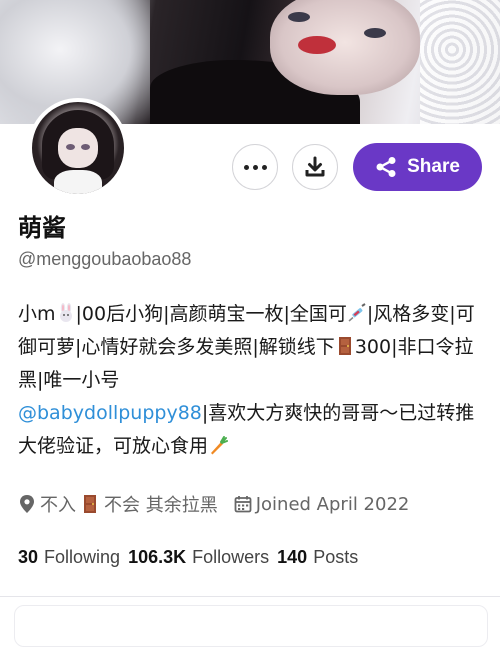  What do you see at coordinates (220, 445) in the screenshot?
I see `carrot-emoji-icon` at bounding box center [220, 445].